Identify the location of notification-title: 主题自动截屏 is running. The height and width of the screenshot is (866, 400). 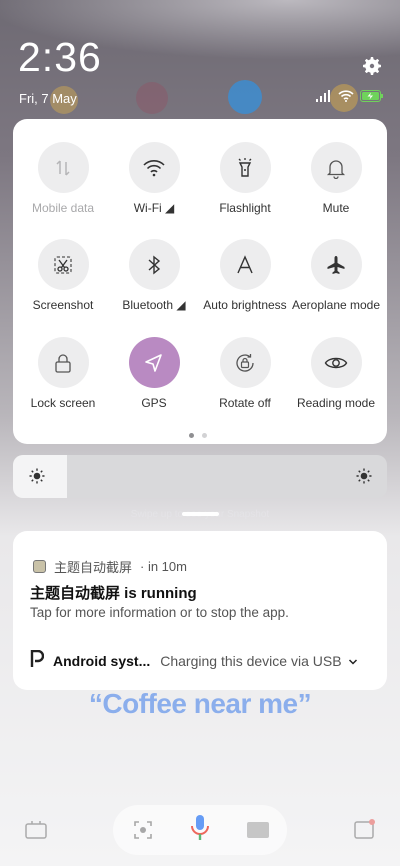
(113, 593).